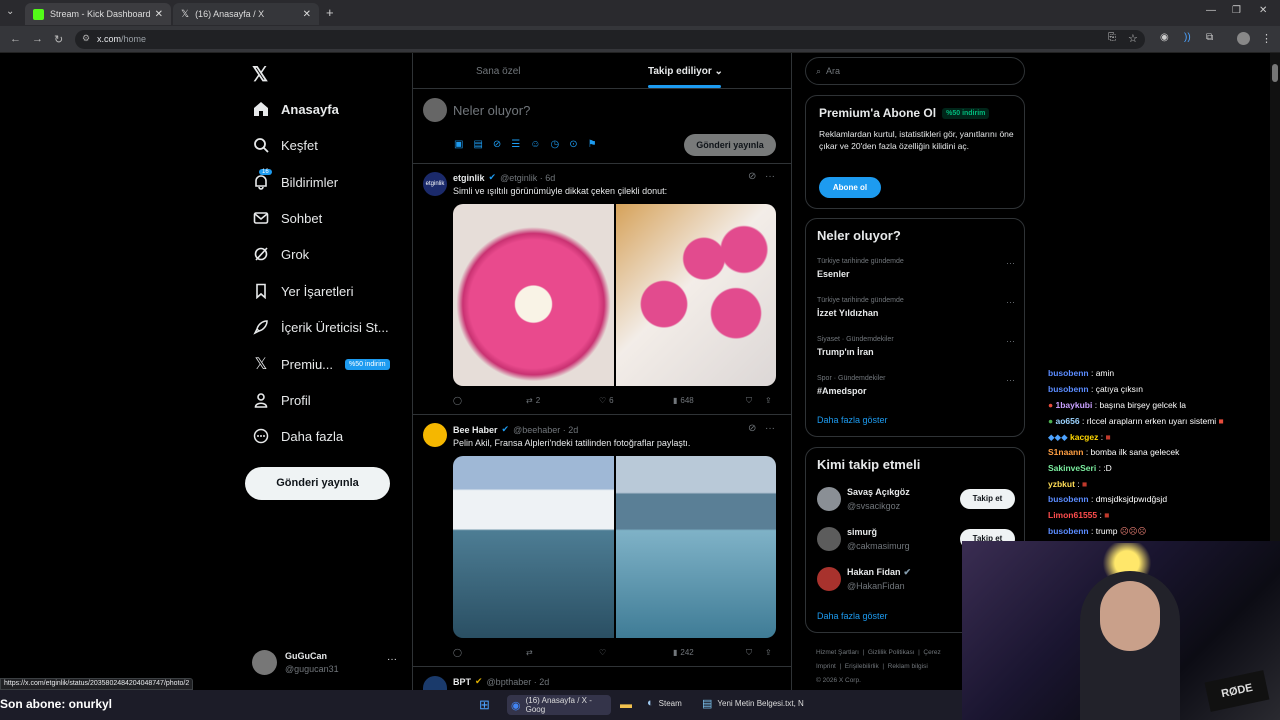  I want to click on new-tab-button: +, so click(330, 12).